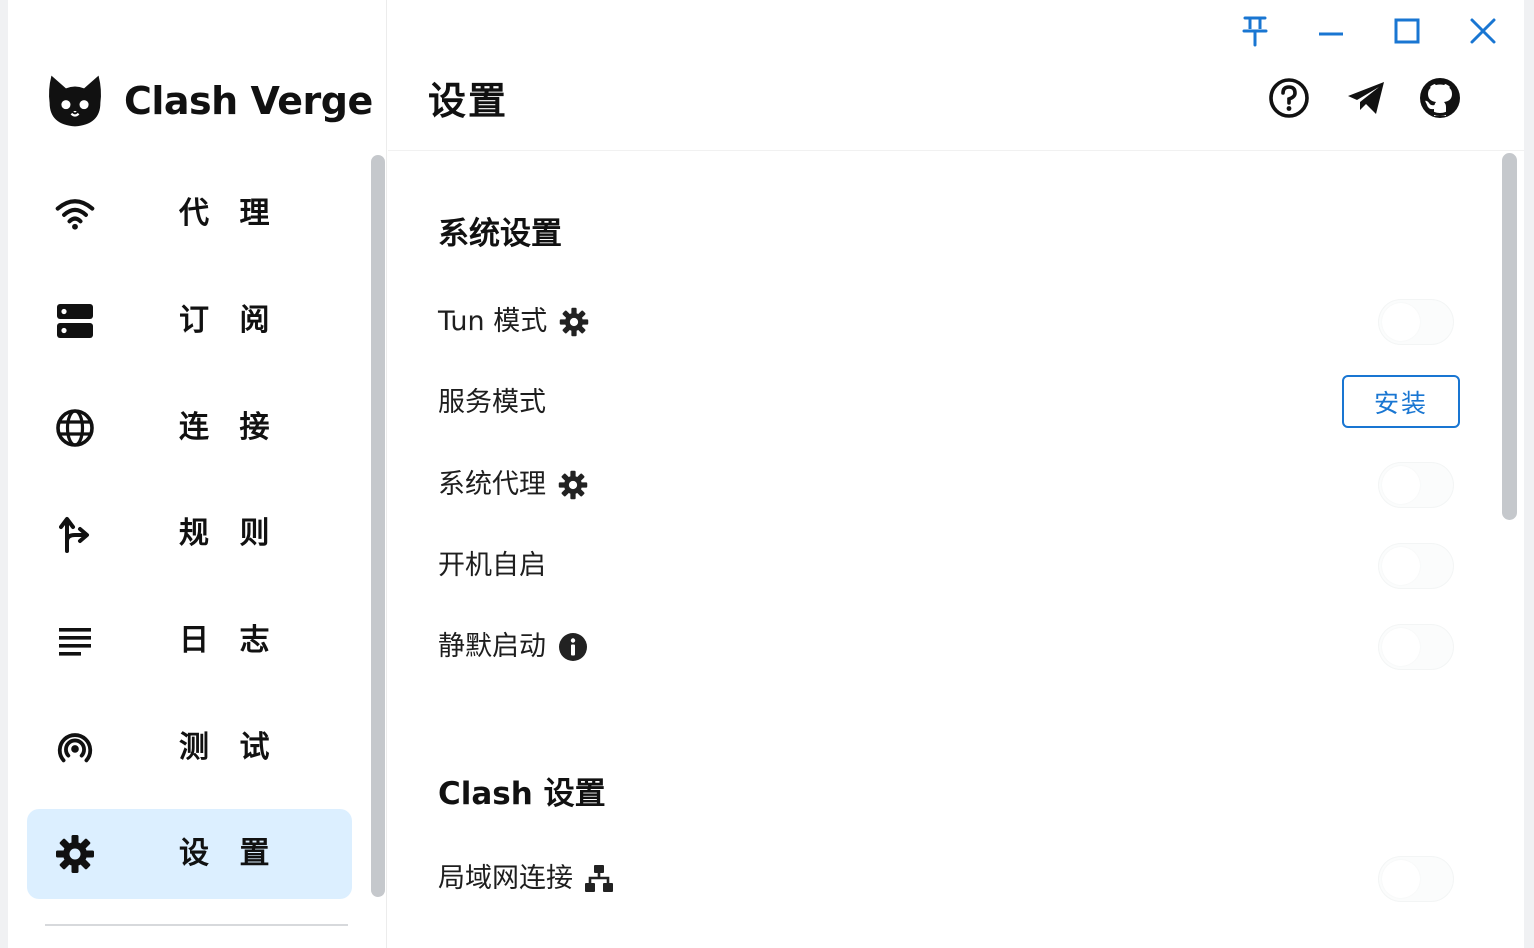  Describe the element at coordinates (946, 879) in the screenshot. I see `setting-row-lan: 局域网连接` at that location.